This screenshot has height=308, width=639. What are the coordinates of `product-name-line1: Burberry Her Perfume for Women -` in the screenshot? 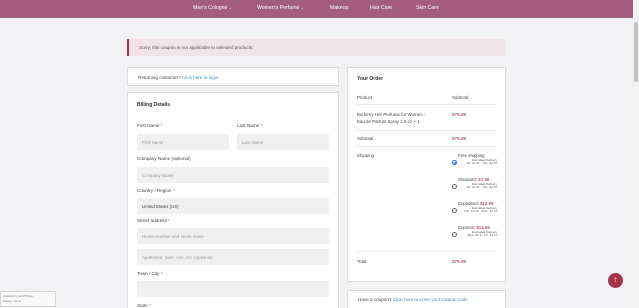 It's located at (391, 114).